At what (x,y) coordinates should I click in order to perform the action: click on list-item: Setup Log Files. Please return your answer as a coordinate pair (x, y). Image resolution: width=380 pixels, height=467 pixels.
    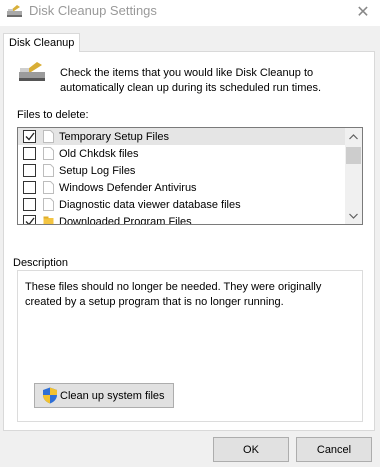
    Looking at the image, I should click on (181, 170).